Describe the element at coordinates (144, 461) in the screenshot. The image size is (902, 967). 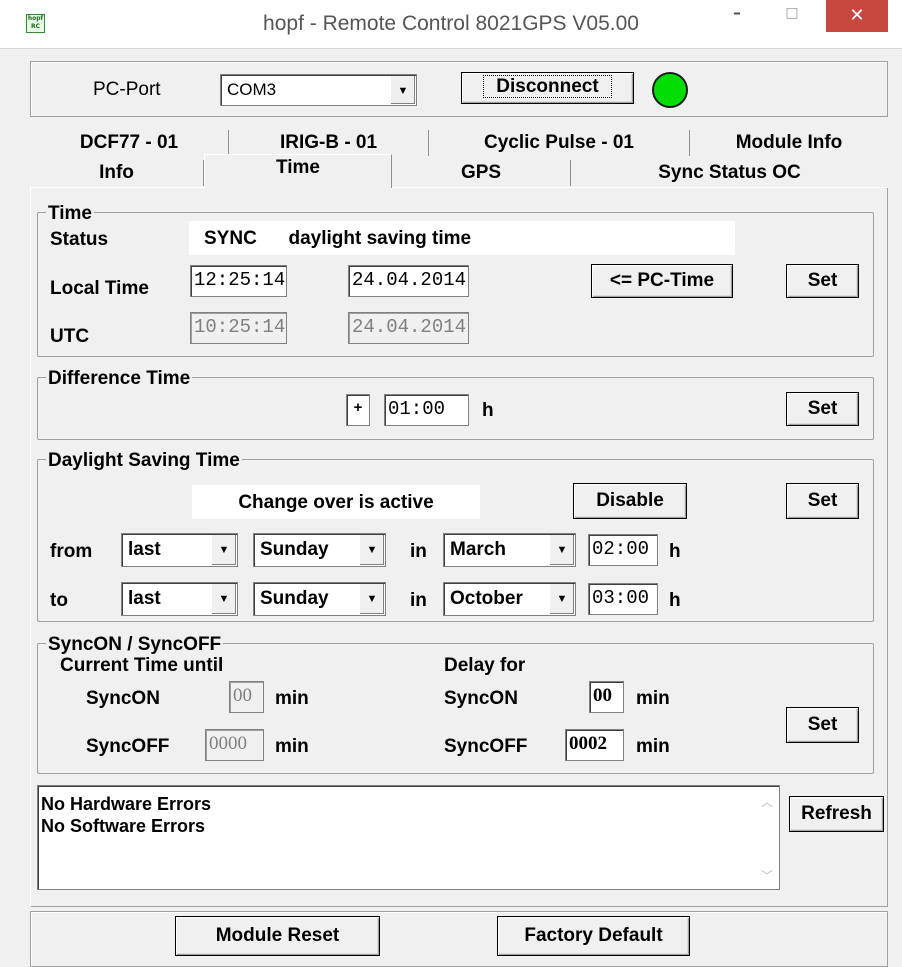
I see `dst-group-title: Daylight Saving Time` at that location.